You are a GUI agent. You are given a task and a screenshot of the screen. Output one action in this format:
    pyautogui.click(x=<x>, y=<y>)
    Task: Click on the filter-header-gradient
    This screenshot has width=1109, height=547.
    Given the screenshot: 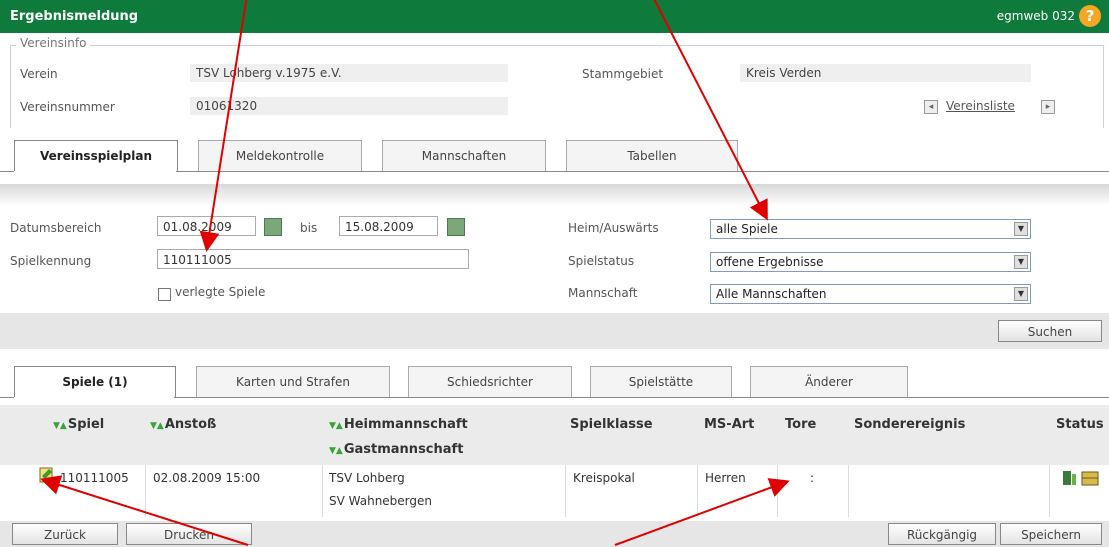 What is the action you would take?
    pyautogui.click(x=554, y=195)
    